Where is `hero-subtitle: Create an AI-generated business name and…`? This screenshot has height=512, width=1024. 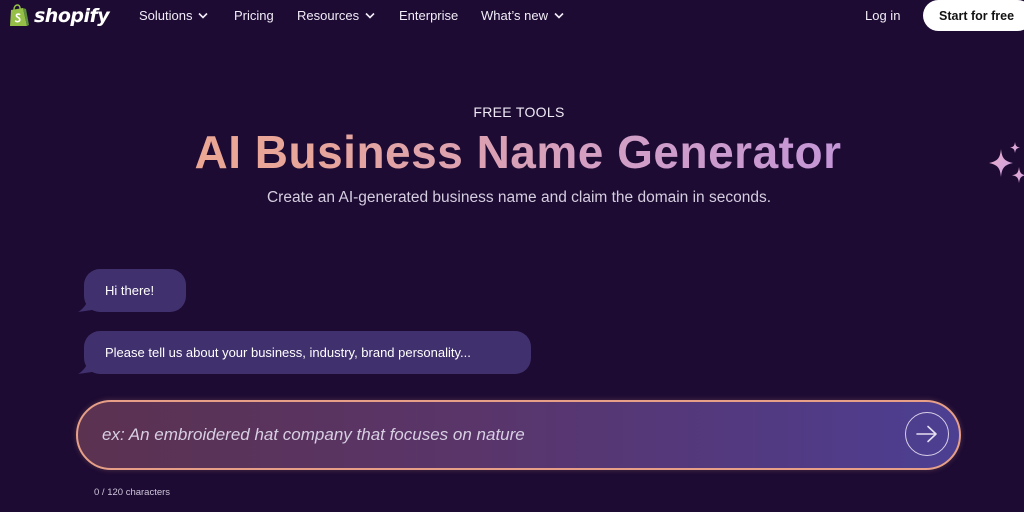
hero-subtitle: Create an AI-generated business name and… is located at coordinates (519, 197).